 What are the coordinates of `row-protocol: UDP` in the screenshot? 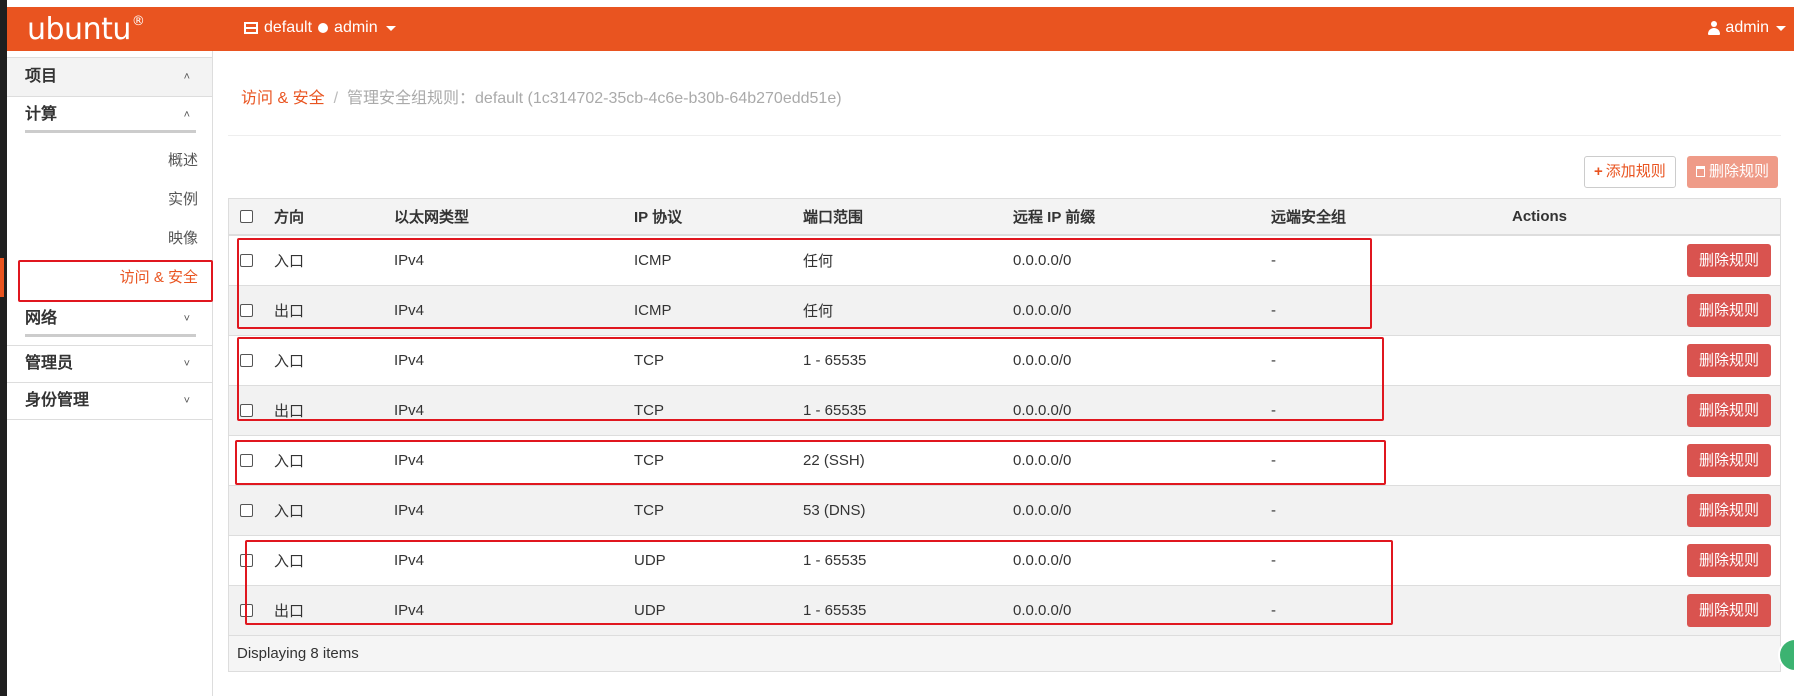 It's located at (650, 610).